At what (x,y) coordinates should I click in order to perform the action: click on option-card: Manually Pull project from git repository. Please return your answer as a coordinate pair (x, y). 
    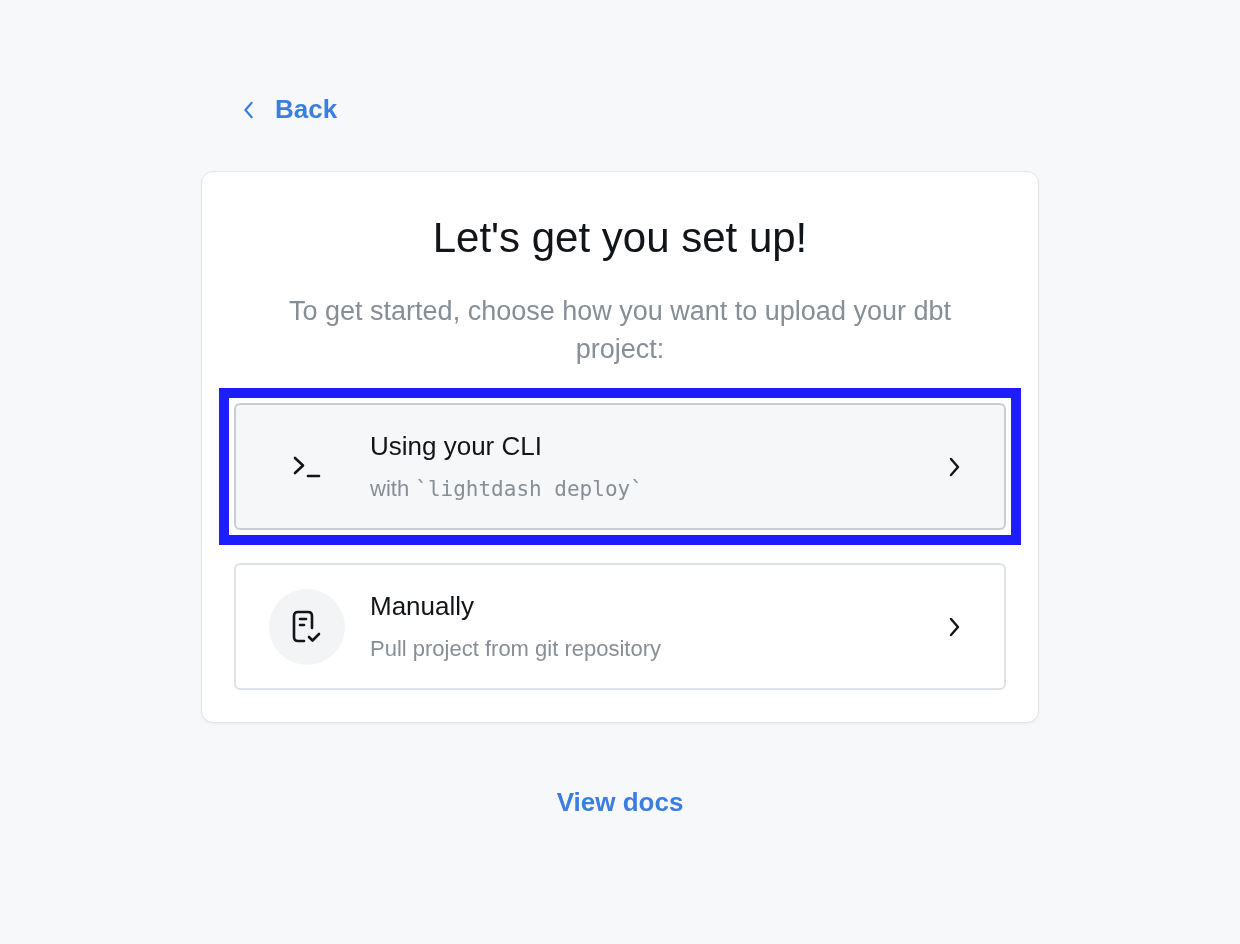
    Looking at the image, I should click on (620, 626).